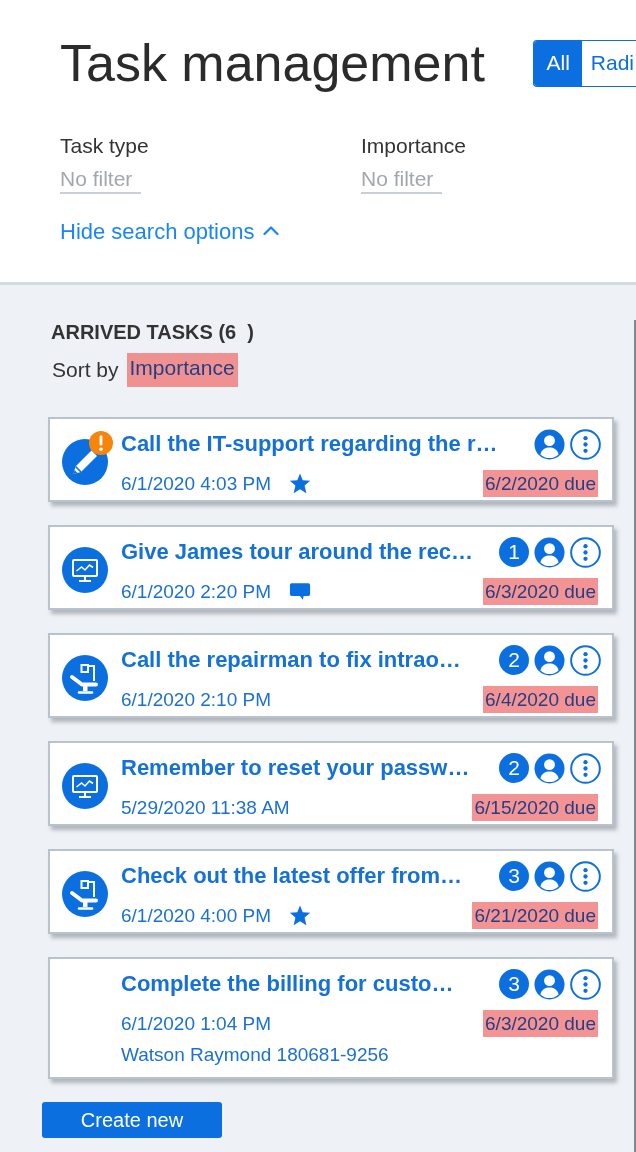 Image resolution: width=636 pixels, height=1152 pixels. I want to click on task-card: Call the repairman to fix intrao… 2 6/1/2020 2:10 PM 6/4/2020 due, so click(331, 675).